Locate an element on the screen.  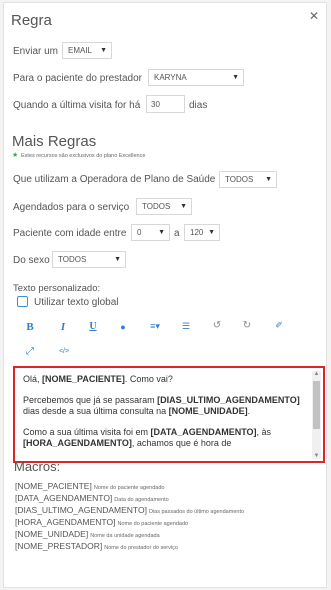
star-icon: ★ is located at coordinates (15, 155).